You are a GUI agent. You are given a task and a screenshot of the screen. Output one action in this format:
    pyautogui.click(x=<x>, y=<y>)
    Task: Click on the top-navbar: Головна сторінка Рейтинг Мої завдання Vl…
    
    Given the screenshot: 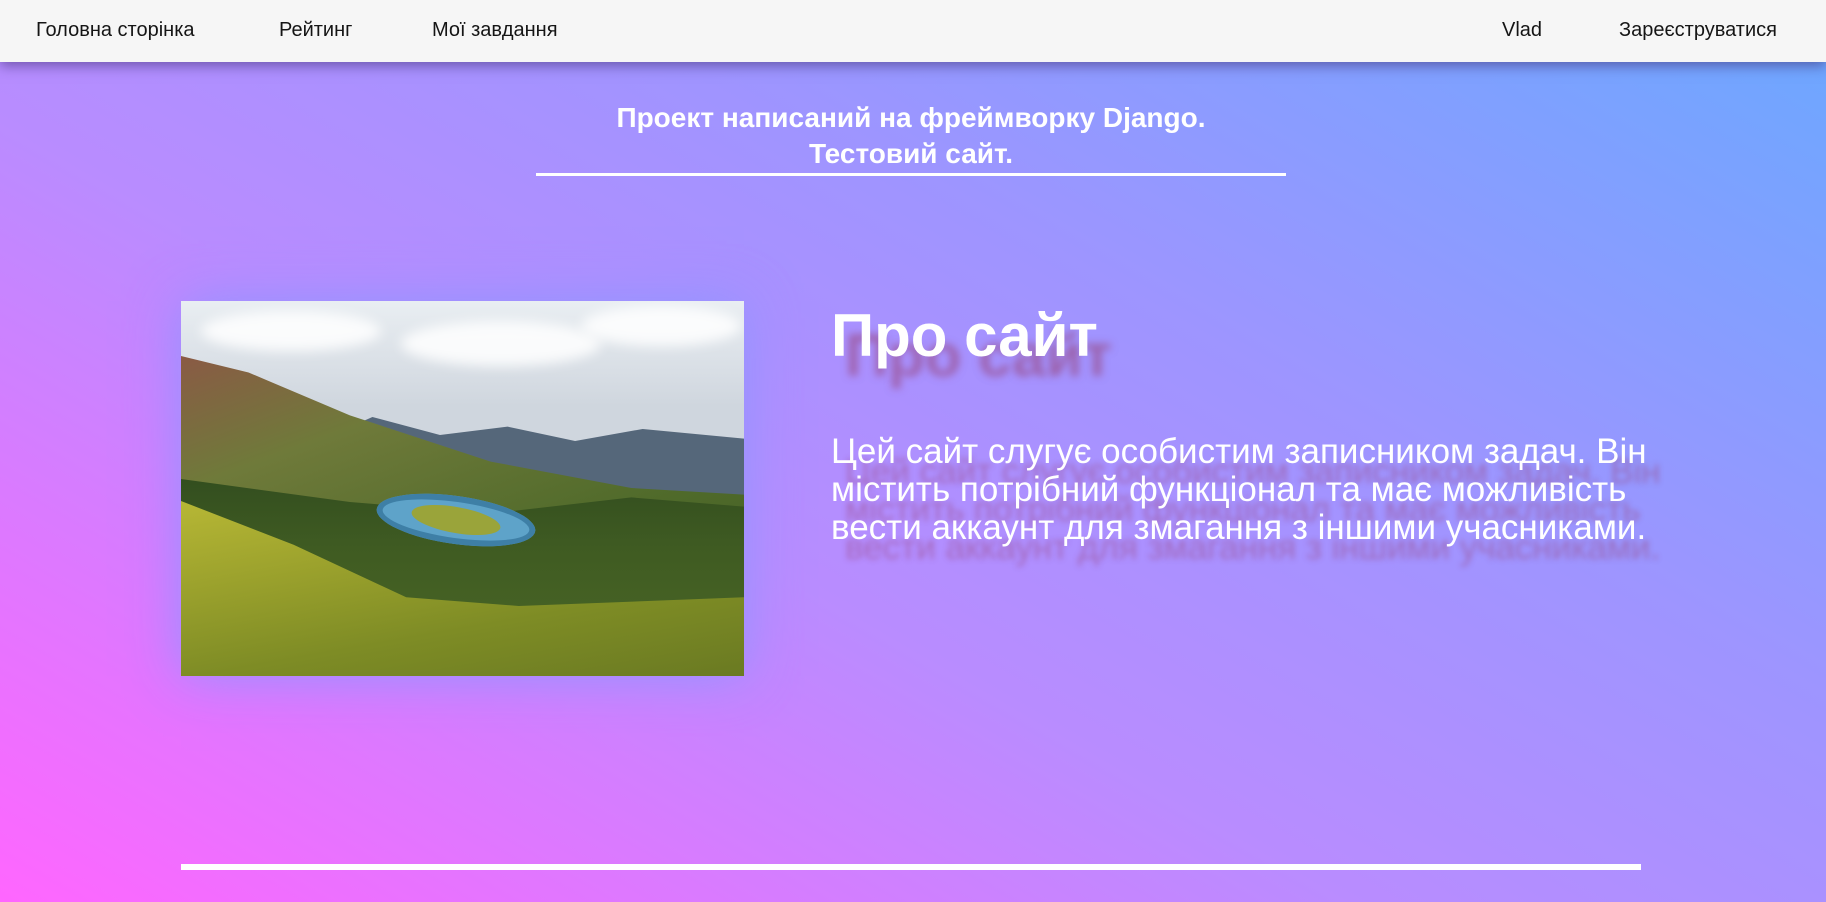 What is the action you would take?
    pyautogui.click(x=913, y=31)
    